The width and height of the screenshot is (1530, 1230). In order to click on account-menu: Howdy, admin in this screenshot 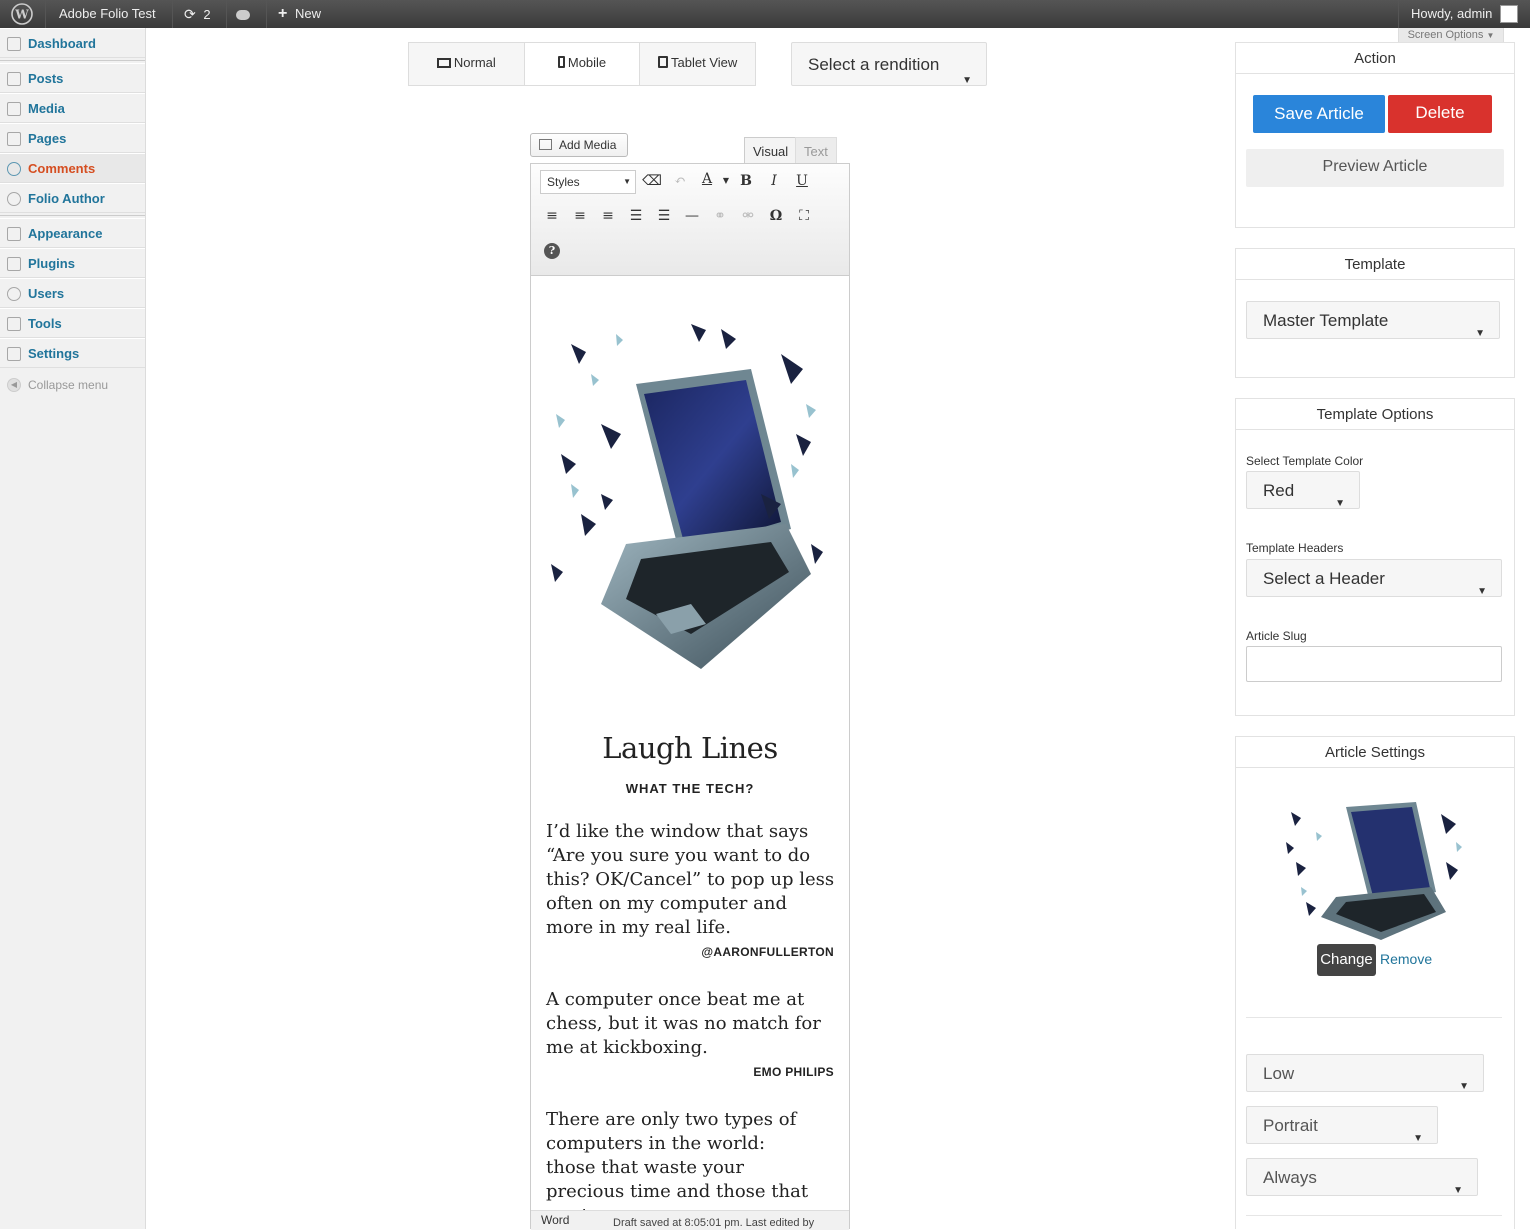, I will do `click(1465, 14)`.